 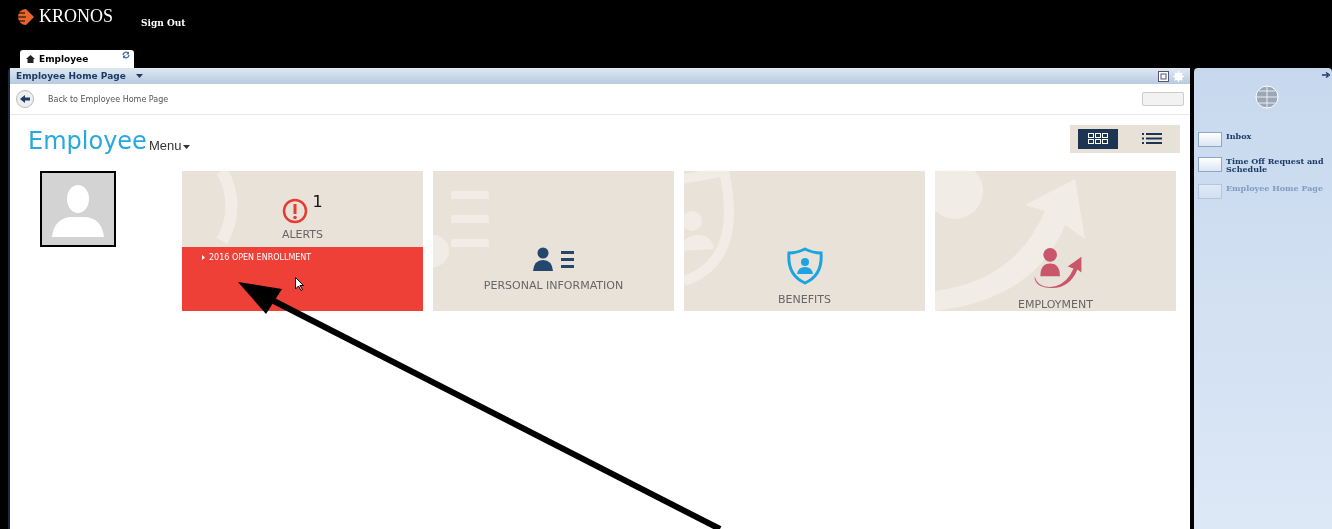 What do you see at coordinates (302, 234) in the screenshot?
I see `tile-label: ALERTS` at bounding box center [302, 234].